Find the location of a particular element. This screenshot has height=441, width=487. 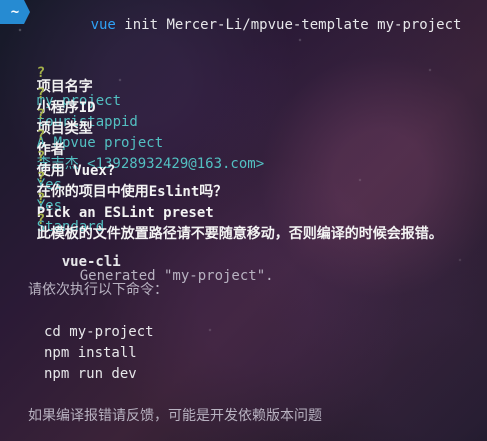

question-label: 此模板的文件放置路径请不要随意移动，否则编译的时候会报错。 is located at coordinates (239, 234).